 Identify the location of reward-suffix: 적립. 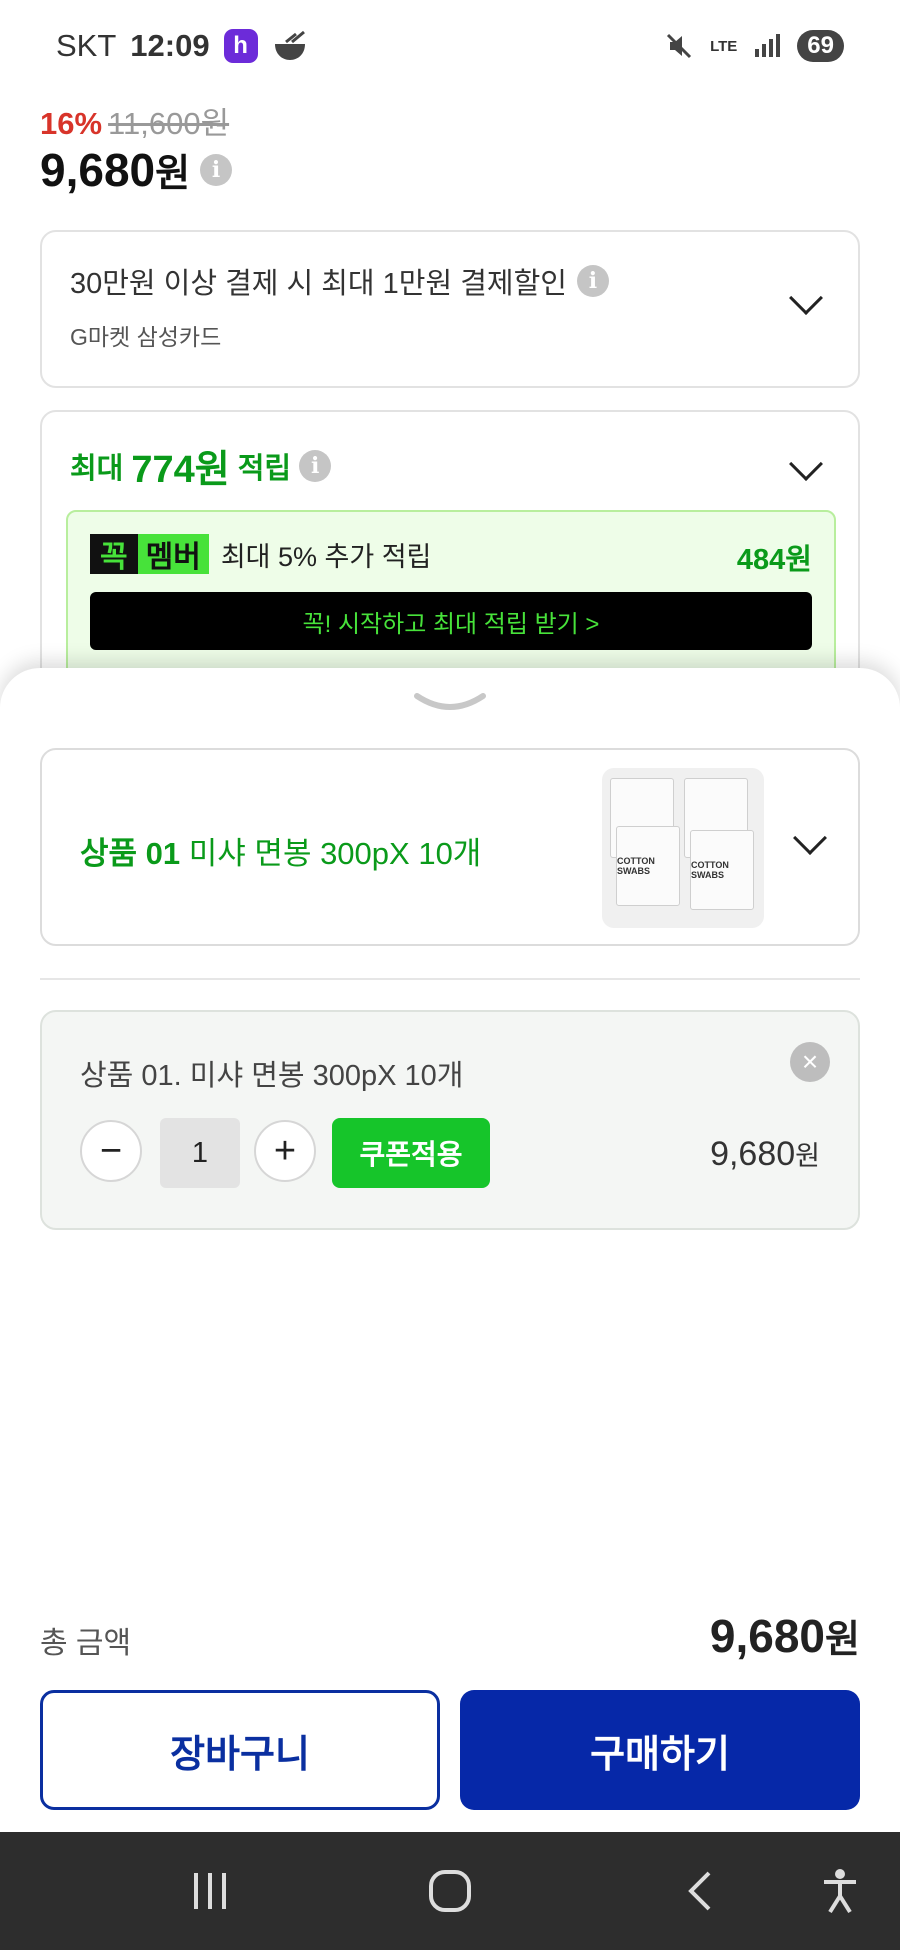
(264, 468).